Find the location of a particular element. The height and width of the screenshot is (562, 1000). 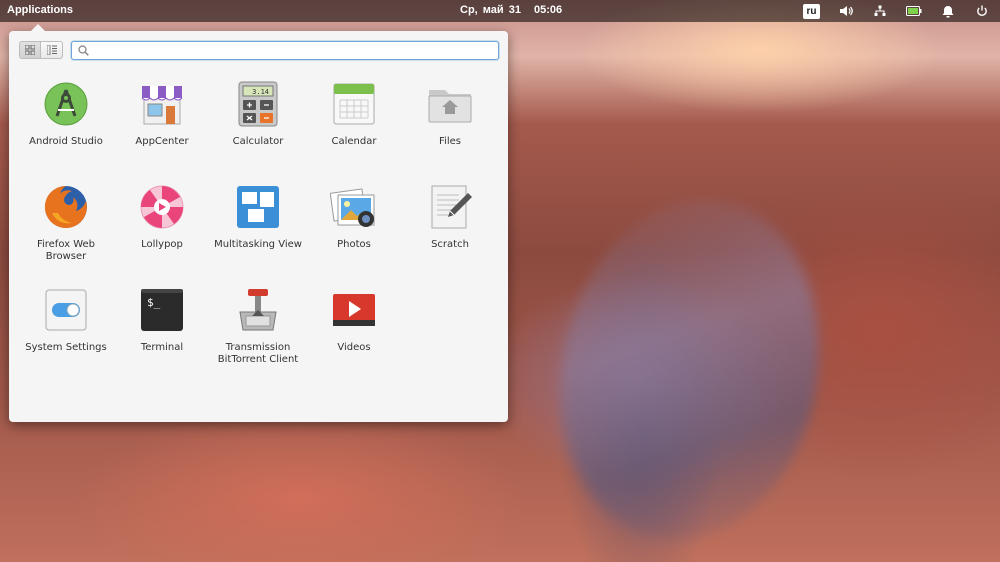

app-label: Scratch is located at coordinates (450, 244).